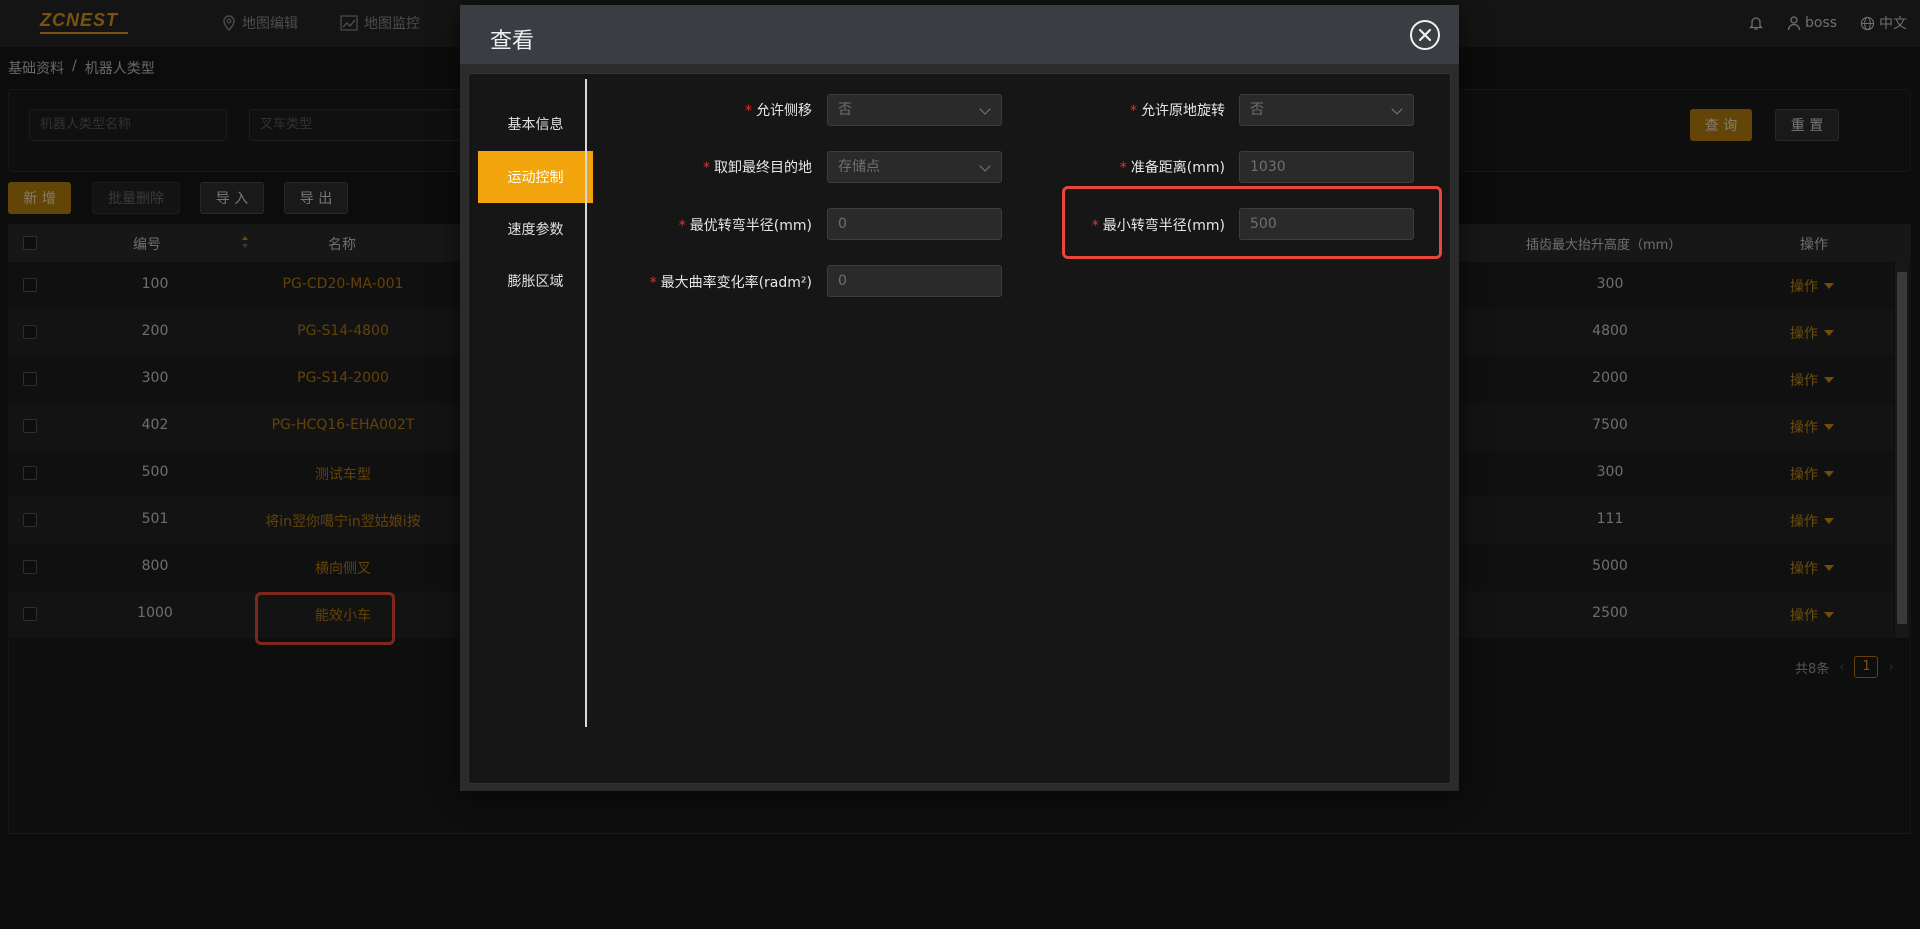 The height and width of the screenshot is (929, 1920). I want to click on close-icon, so click(1425, 35).